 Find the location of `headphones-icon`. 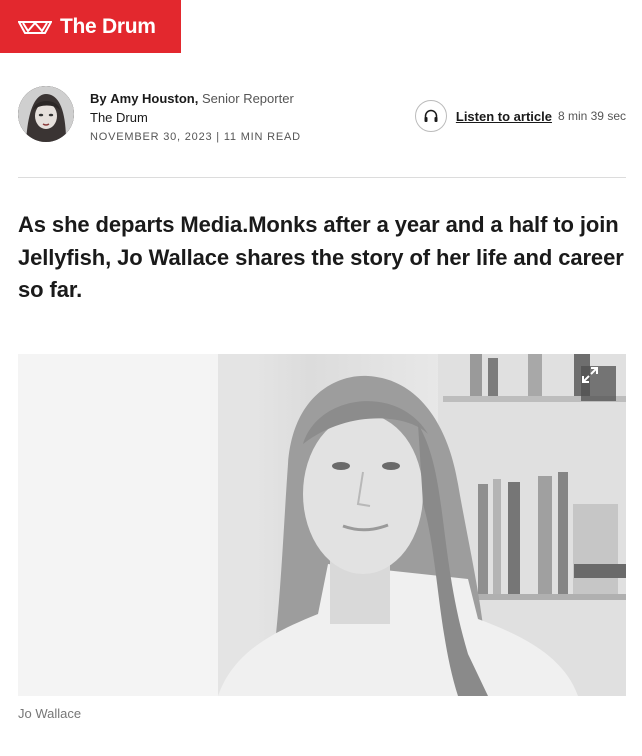

headphones-icon is located at coordinates (430, 116).